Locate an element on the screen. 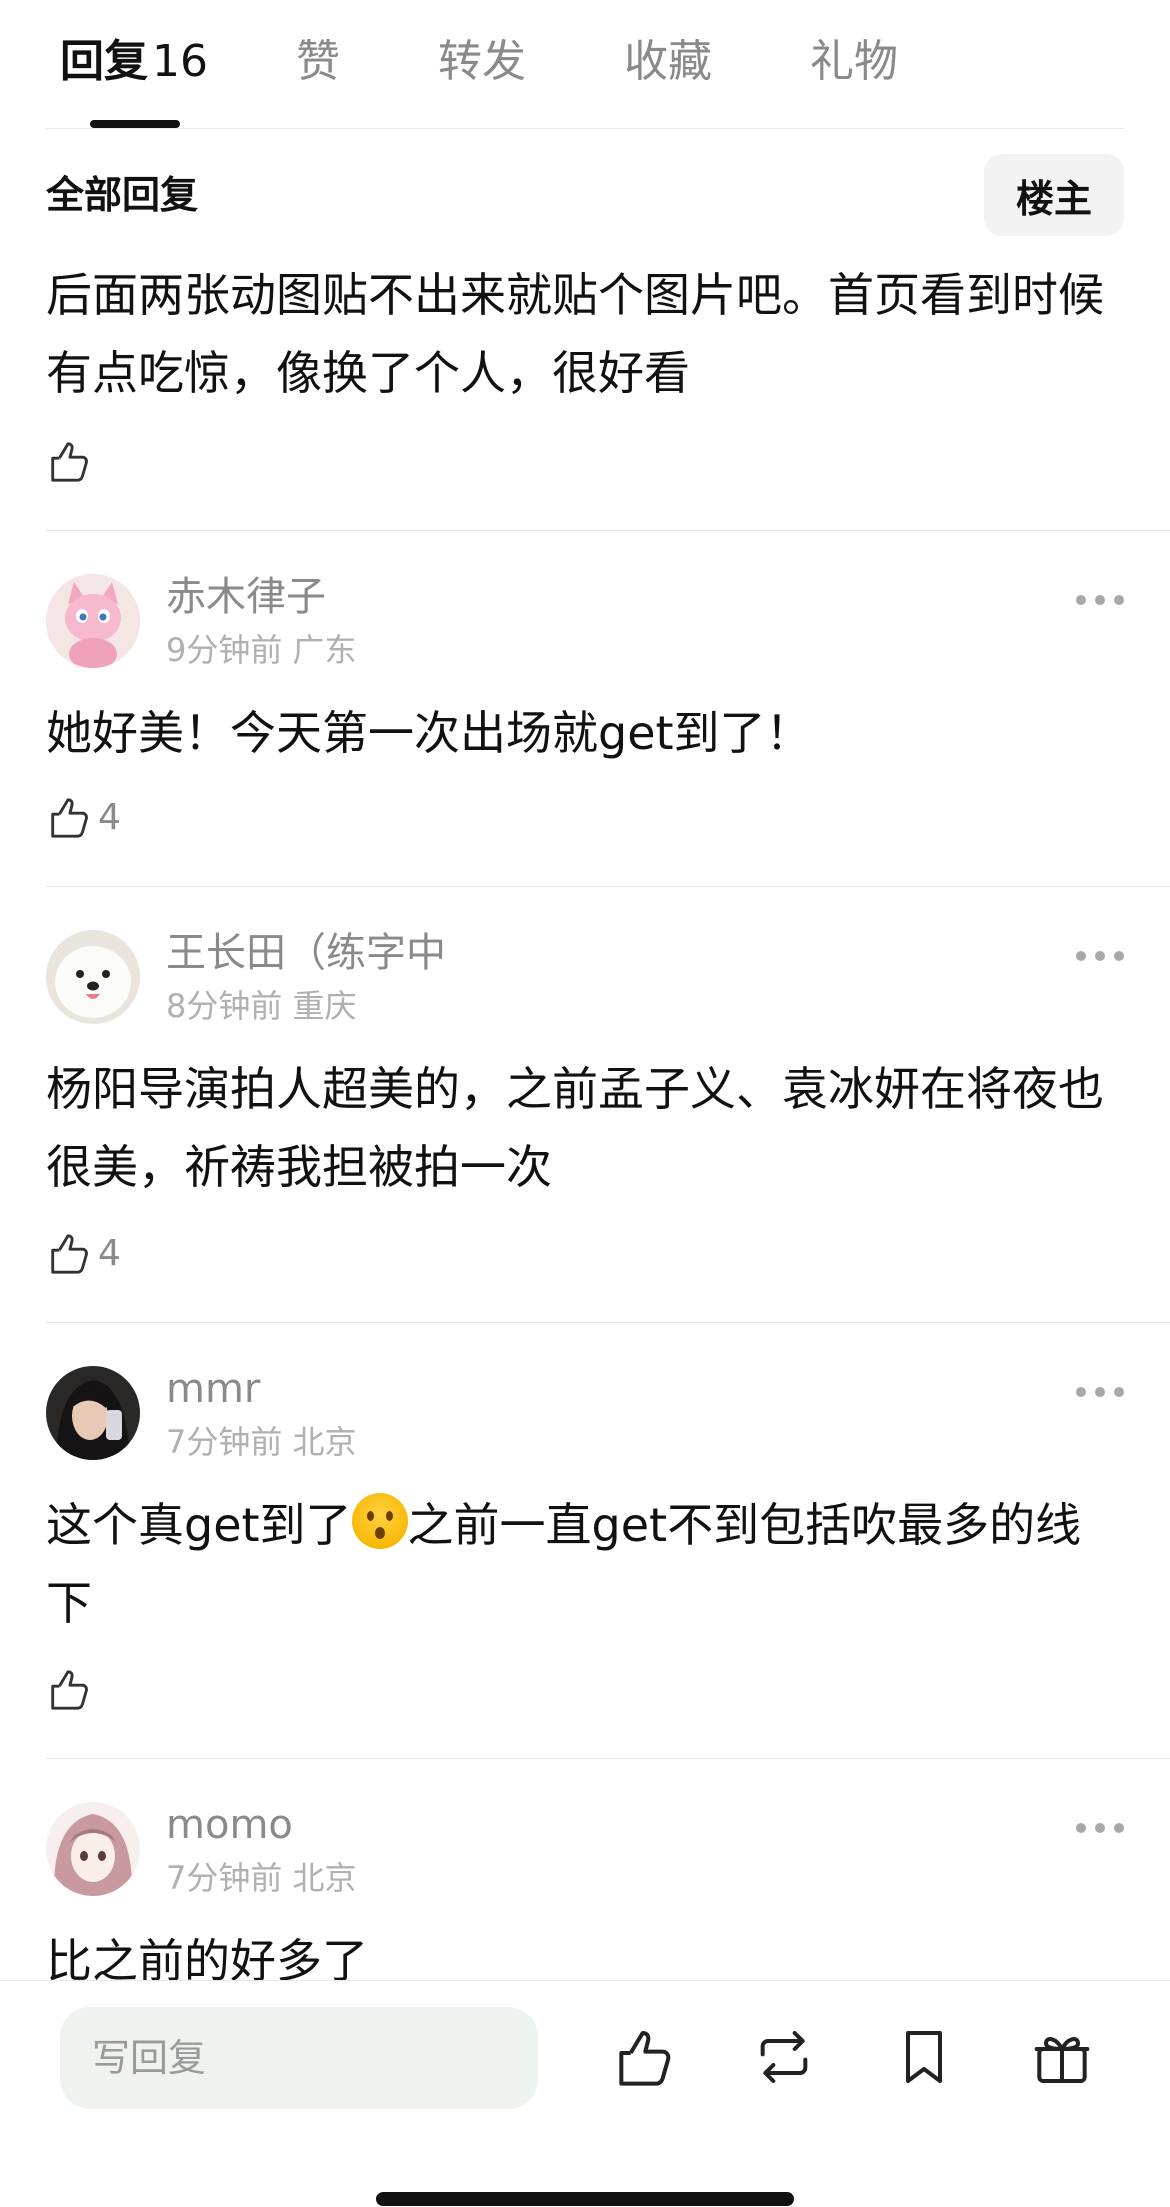  comment-meta: 9分钟前 广东 is located at coordinates (261, 650).